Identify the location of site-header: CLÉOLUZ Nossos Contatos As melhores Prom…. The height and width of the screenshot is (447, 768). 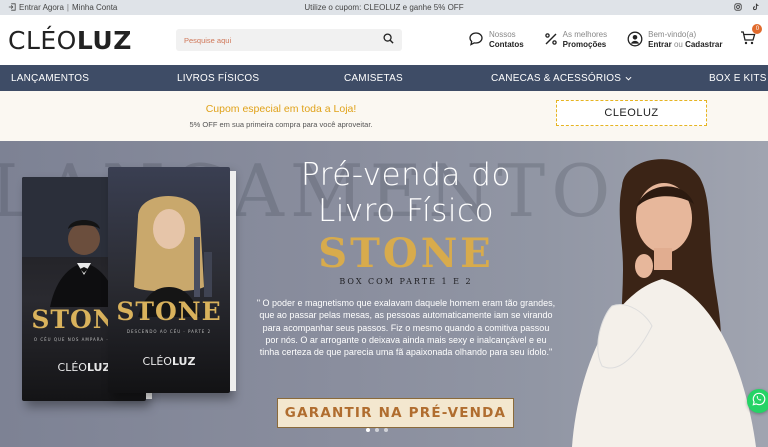
(384, 40).